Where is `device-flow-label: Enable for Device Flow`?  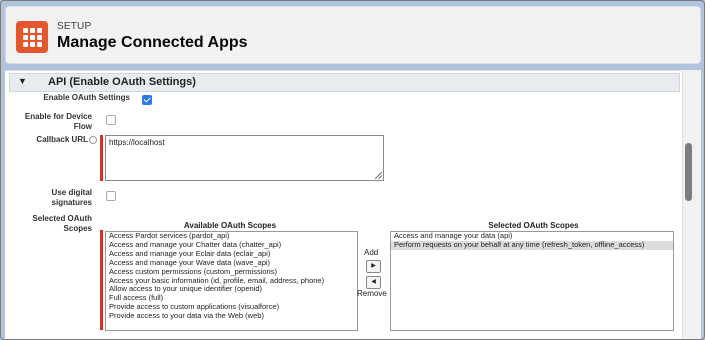 device-flow-label: Enable for Device Flow is located at coordinates (50, 122).